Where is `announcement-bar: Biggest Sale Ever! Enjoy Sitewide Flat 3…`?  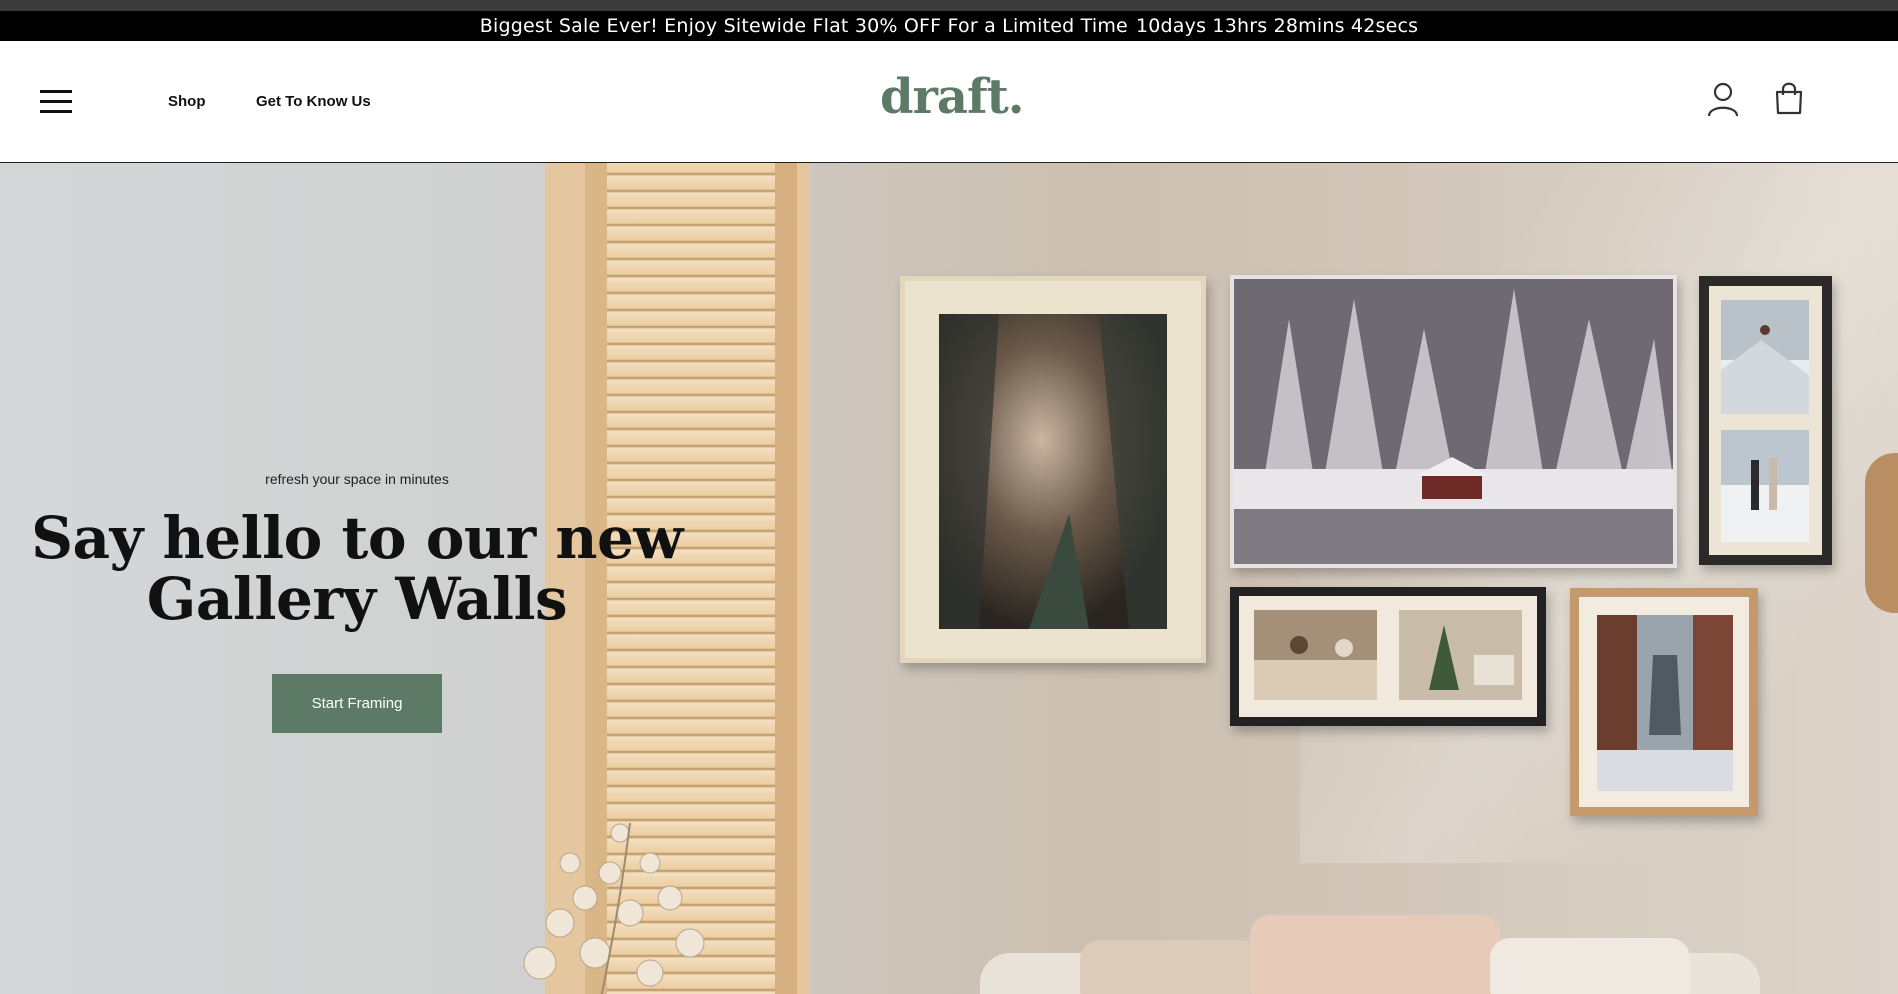
announcement-bar: Biggest Sale Ever! Enjoy Sitewide Flat 3… is located at coordinates (949, 26).